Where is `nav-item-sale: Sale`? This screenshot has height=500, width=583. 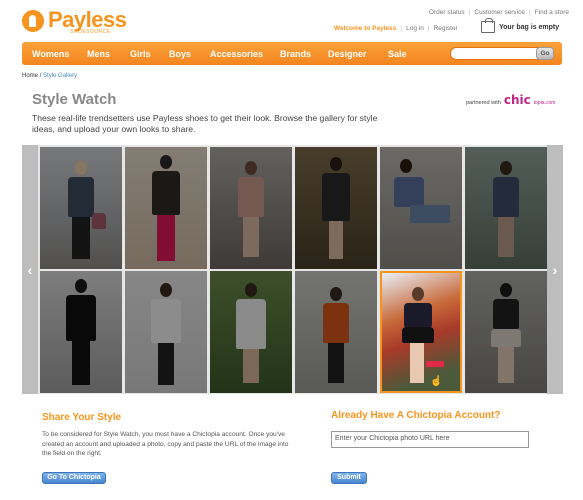 nav-item-sale: Sale is located at coordinates (397, 54).